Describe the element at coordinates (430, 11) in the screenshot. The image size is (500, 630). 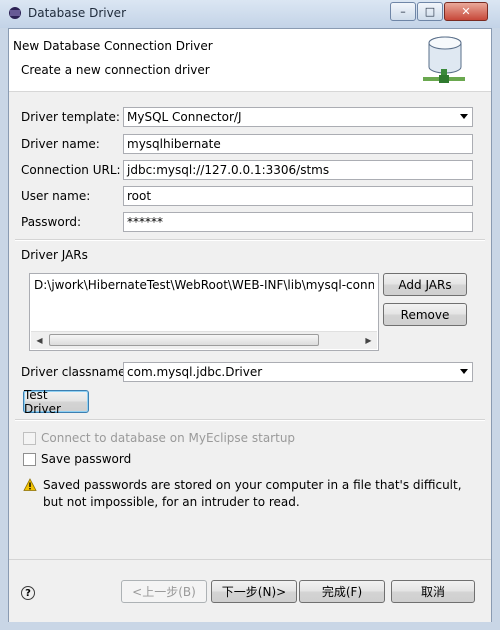
I see `maximize-button: □` at that location.